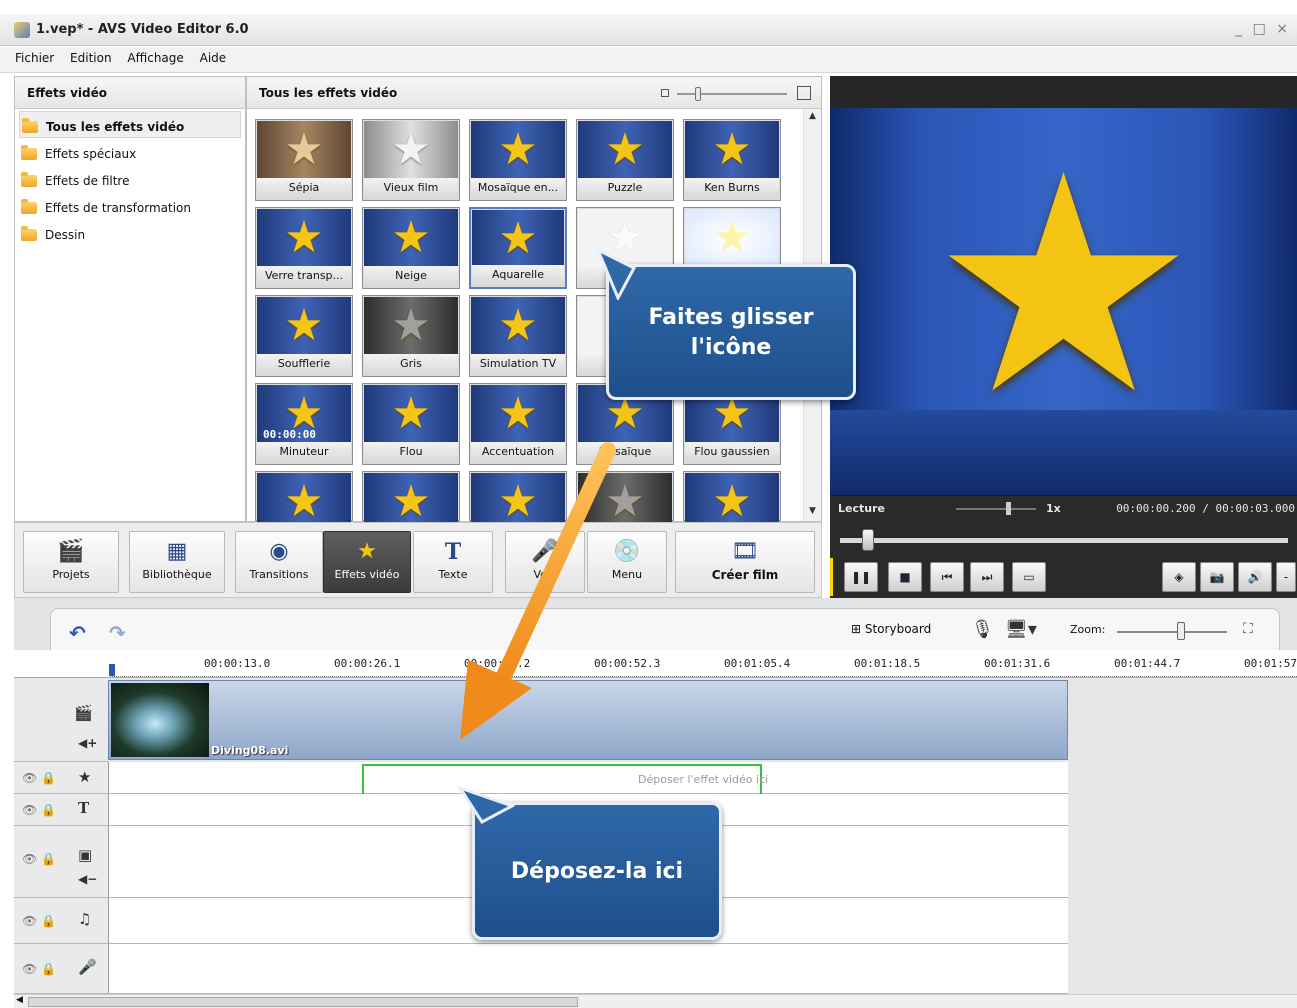 The height and width of the screenshot is (1008, 1297). I want to click on drop-hint: Déposer l'effet vidéo ici, so click(703, 779).